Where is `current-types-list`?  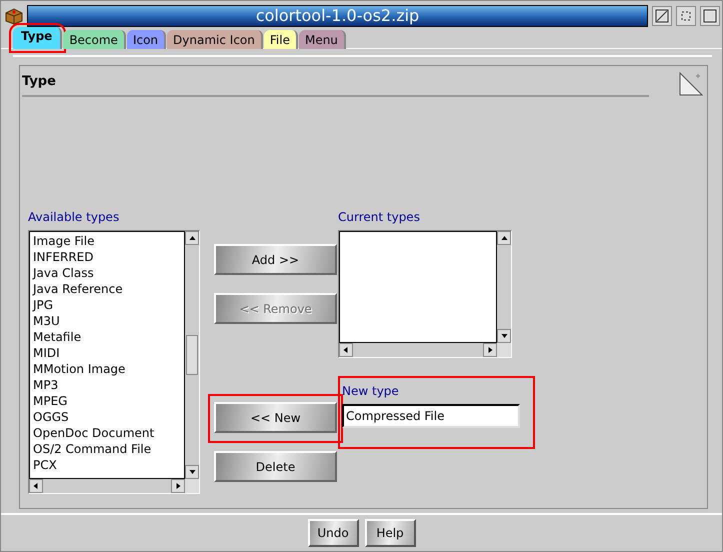 current-types-list is located at coordinates (425, 294).